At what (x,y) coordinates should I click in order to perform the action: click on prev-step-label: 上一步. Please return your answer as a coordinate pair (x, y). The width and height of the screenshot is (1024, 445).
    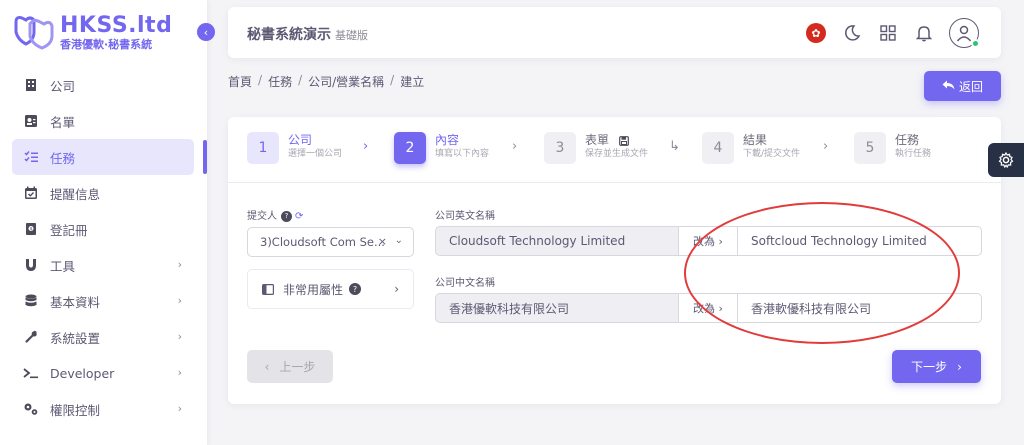
    Looking at the image, I should click on (297, 367).